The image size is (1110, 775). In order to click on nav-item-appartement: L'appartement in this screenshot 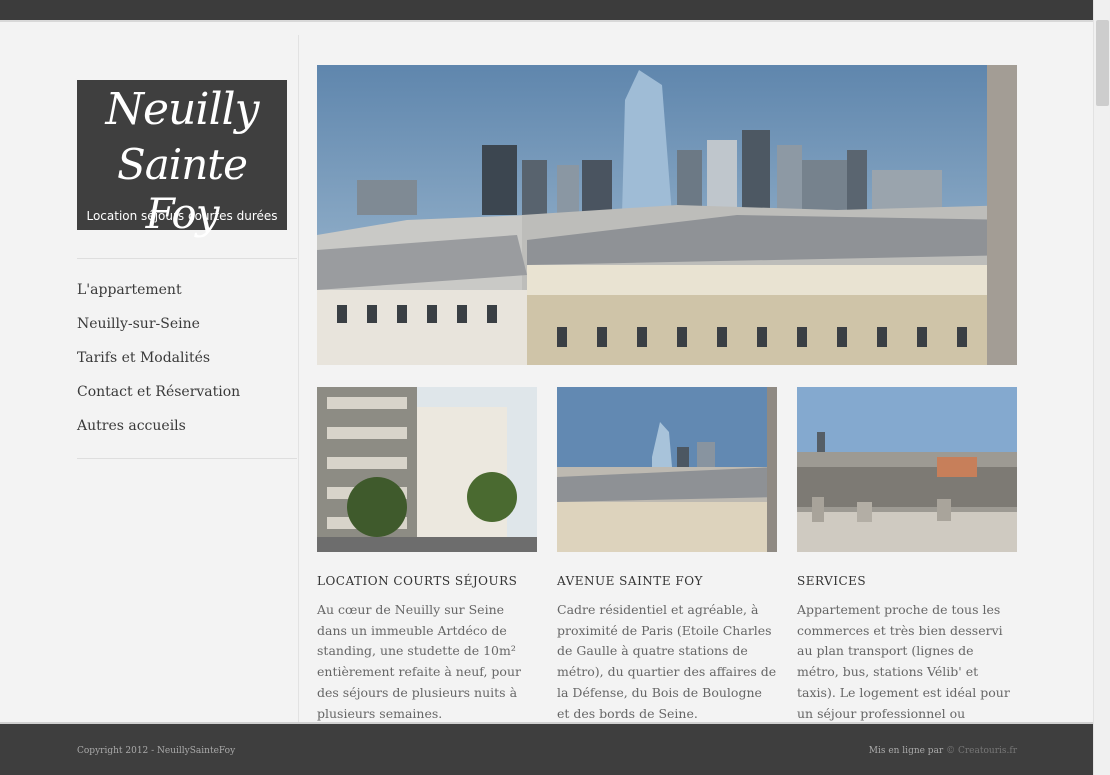, I will do `click(158, 299)`.